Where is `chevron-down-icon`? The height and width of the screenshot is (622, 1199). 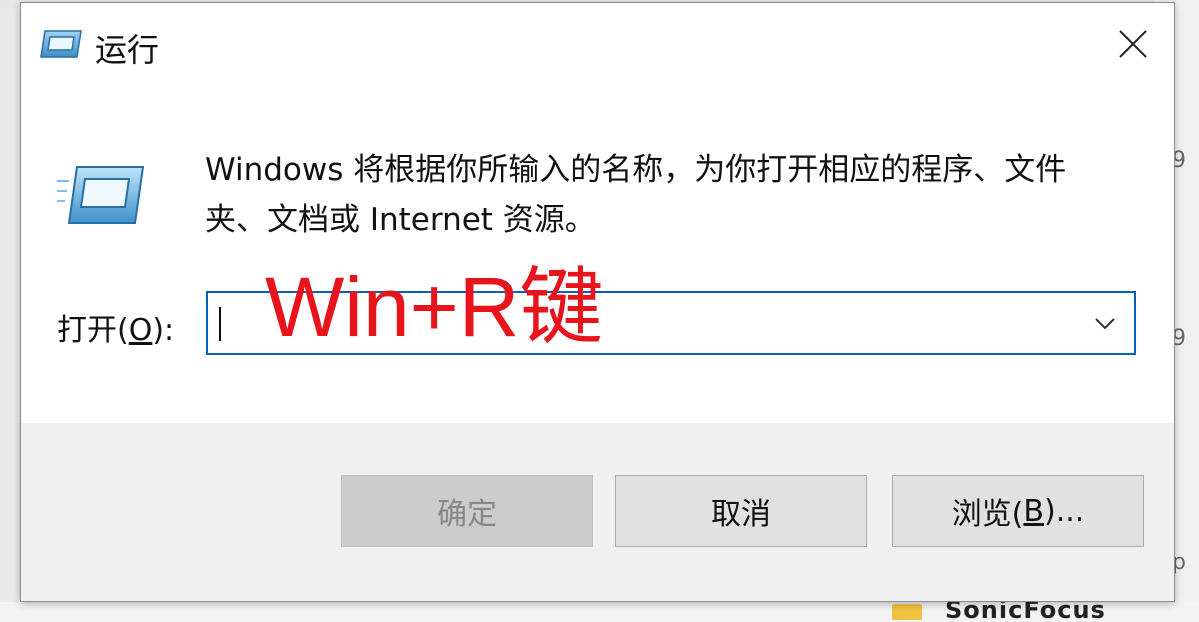
chevron-down-icon is located at coordinates (1105, 324).